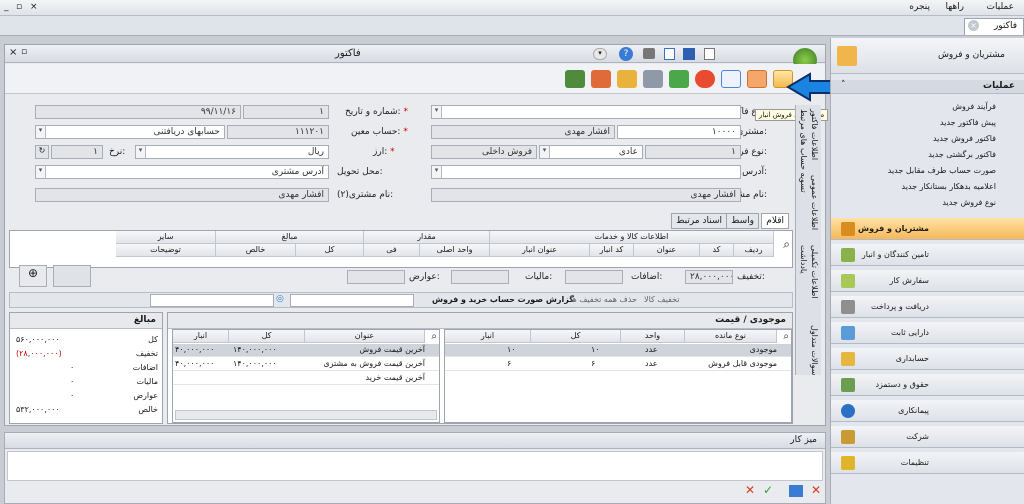 The height and width of the screenshot is (504, 1024). What do you see at coordinates (586, 195) in the screenshot?
I see `customer-fullname-field: افشار مهدی` at bounding box center [586, 195].